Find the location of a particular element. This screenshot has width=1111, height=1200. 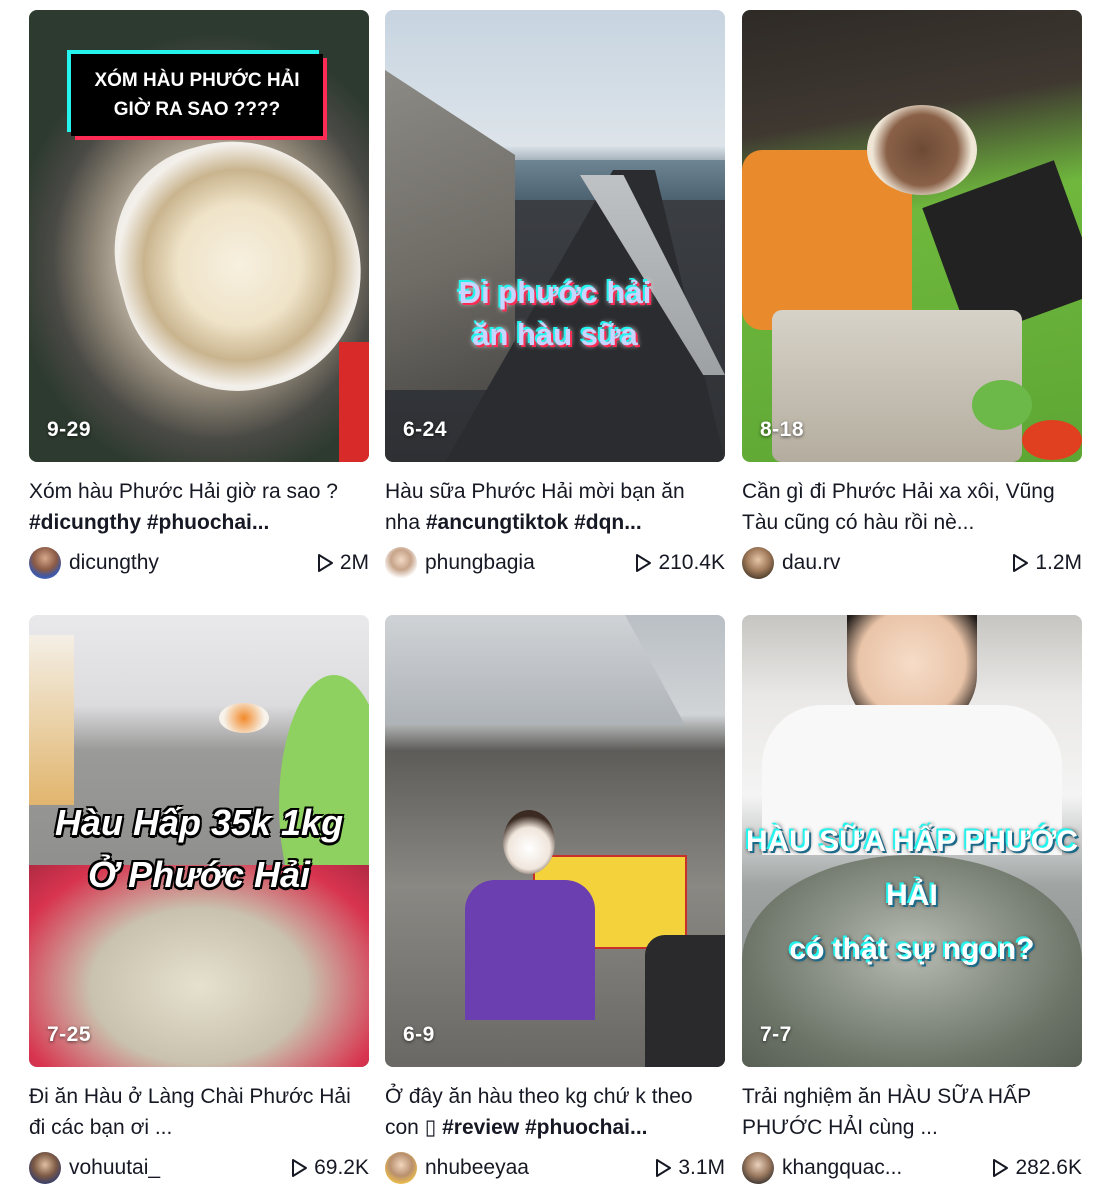

post-date: 7-25 is located at coordinates (69, 1034).